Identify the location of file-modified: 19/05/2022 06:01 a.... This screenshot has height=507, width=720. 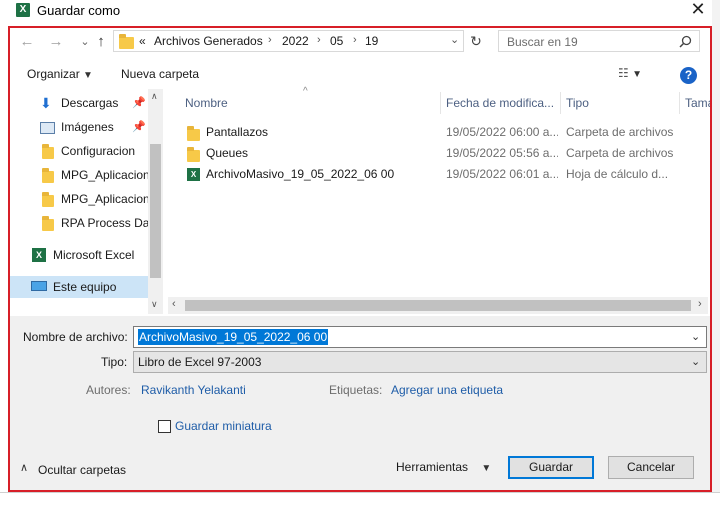
(502, 174).